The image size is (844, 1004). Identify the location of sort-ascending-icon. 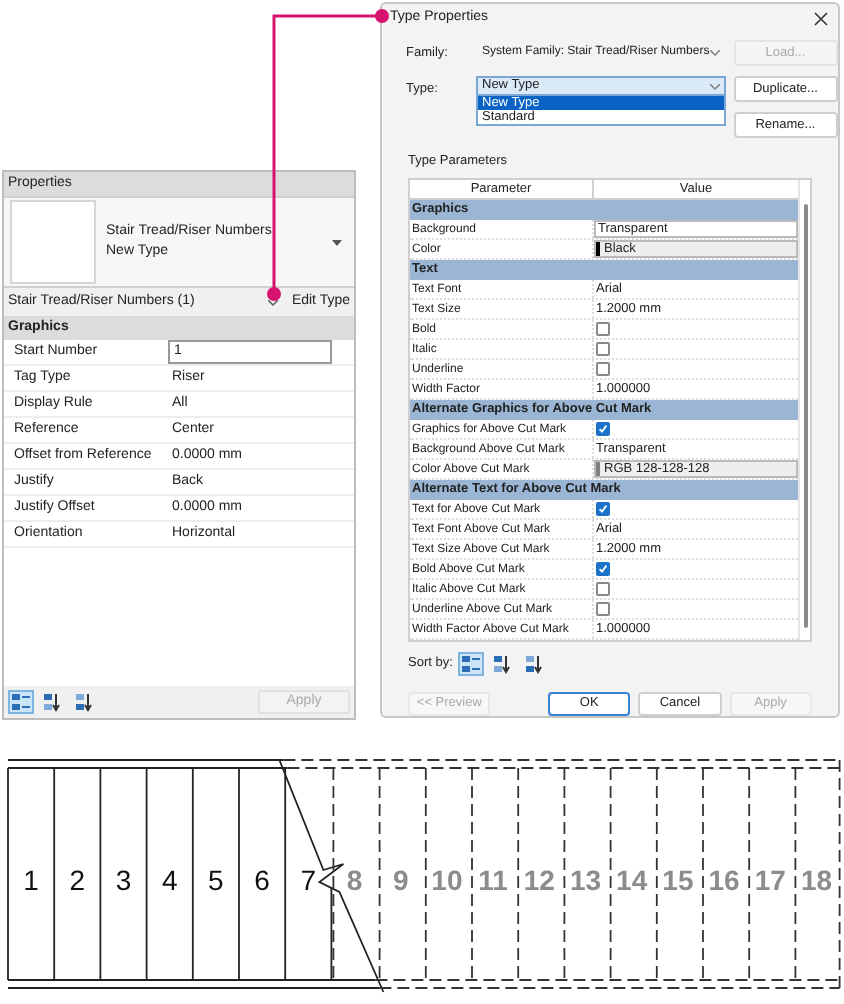
(53, 702).